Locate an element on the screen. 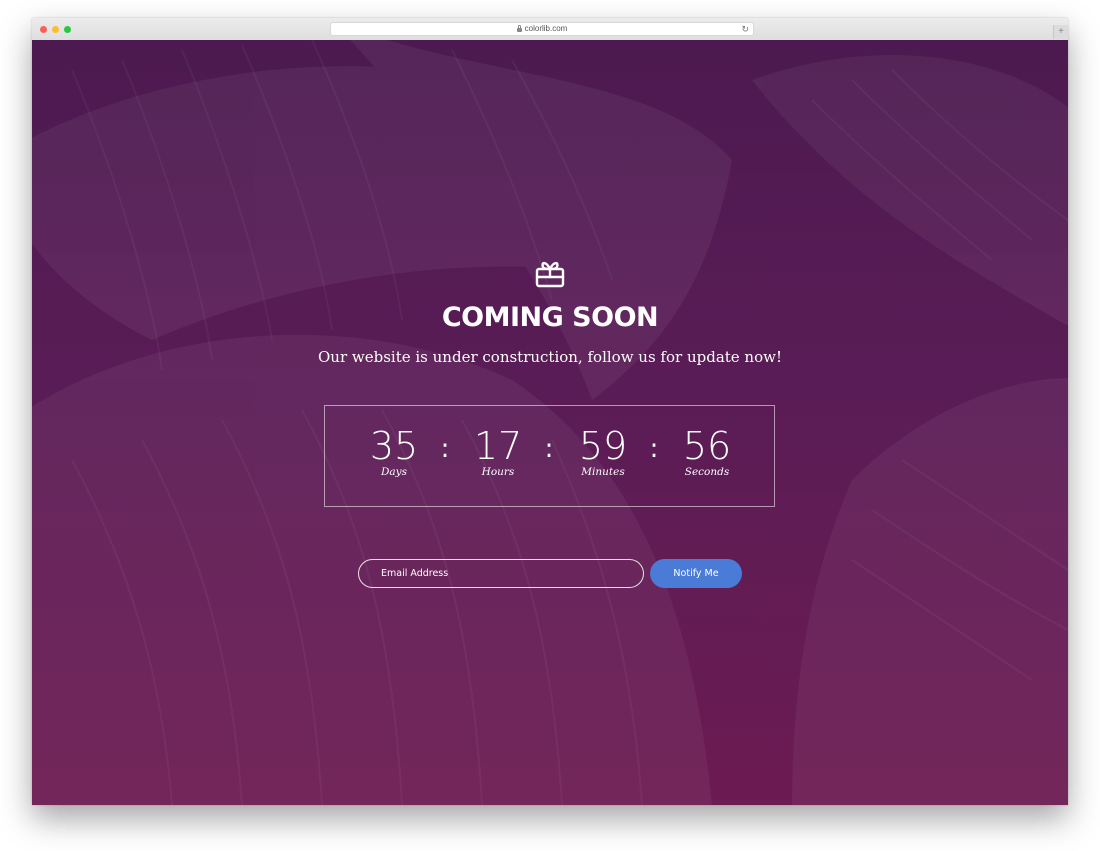  countdown-seconds-value: 56 is located at coordinates (707, 446).